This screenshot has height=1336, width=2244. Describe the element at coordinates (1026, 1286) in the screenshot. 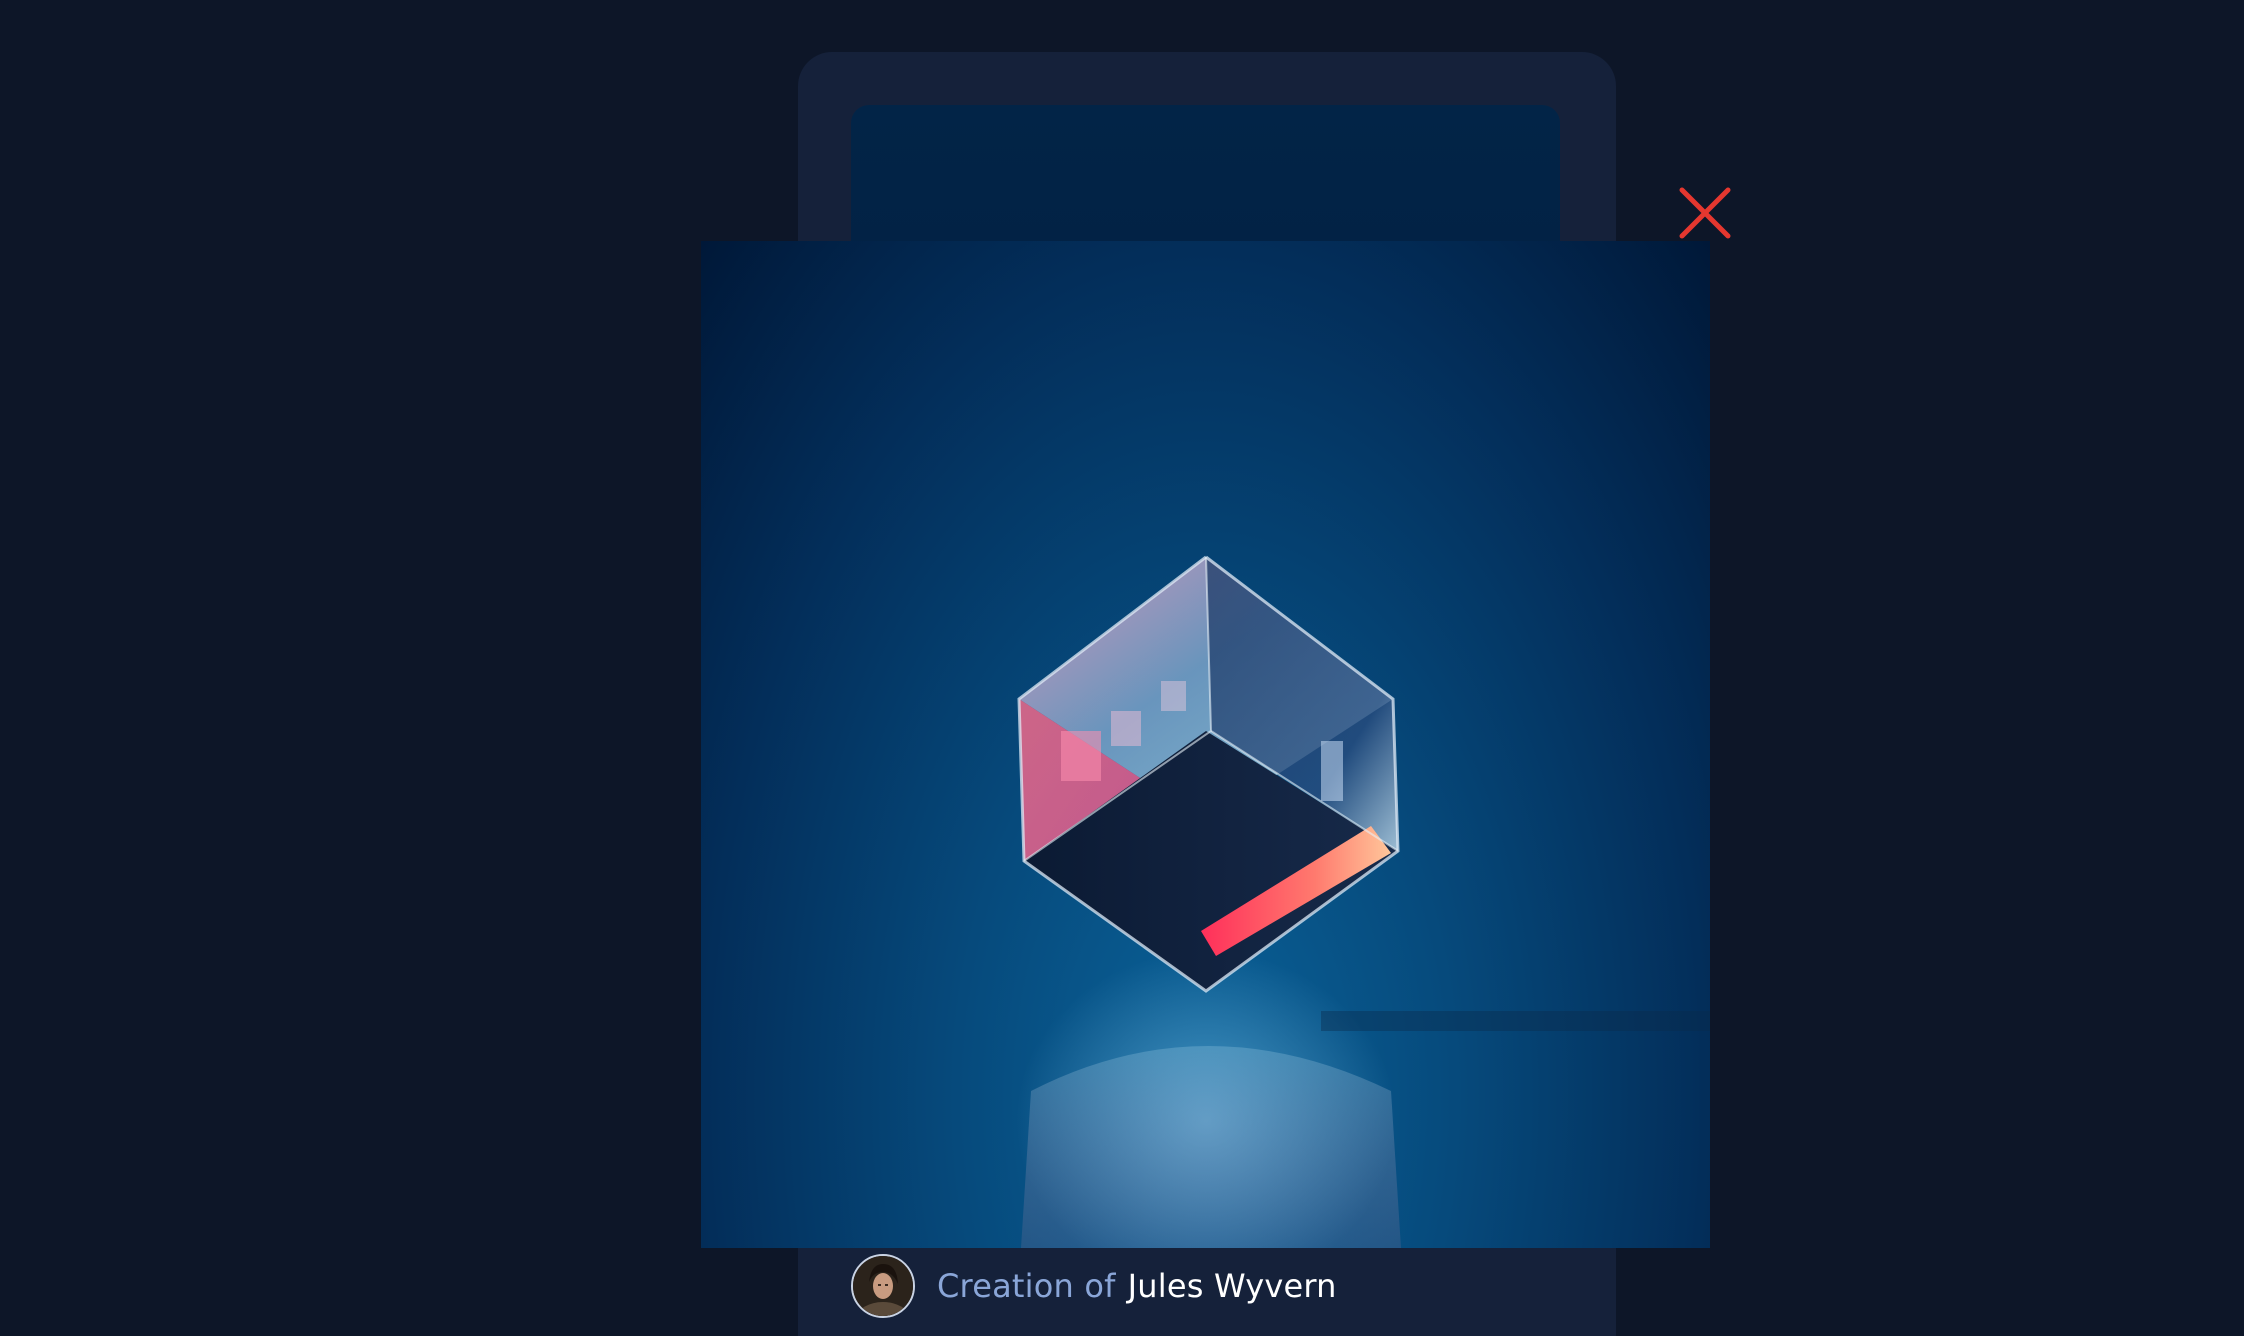

I see `creation-label: Creation of` at that location.